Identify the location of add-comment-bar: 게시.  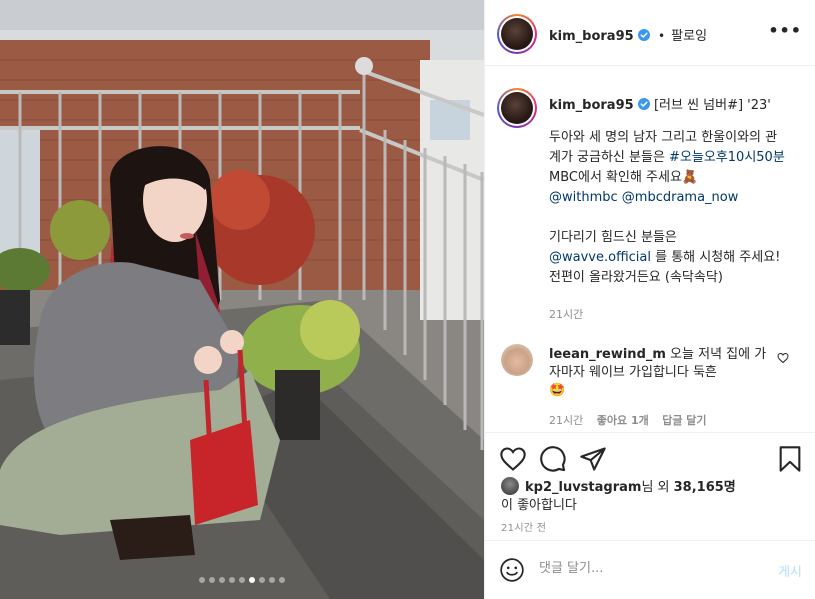
(650, 569).